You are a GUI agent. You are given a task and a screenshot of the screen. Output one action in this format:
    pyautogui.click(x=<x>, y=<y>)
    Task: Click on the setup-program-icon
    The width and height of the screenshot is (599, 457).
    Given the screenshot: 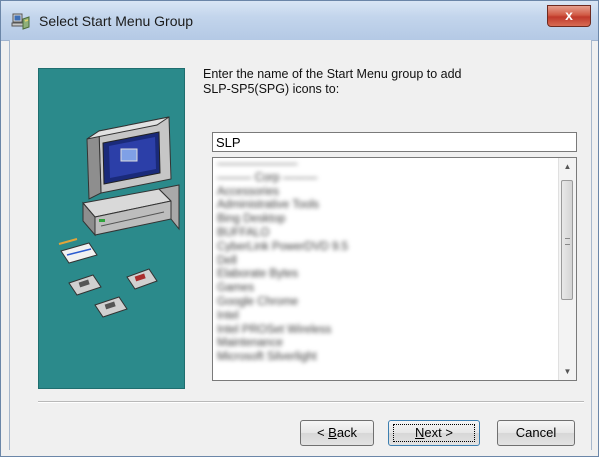 What is the action you would take?
    pyautogui.click(x=20, y=21)
    